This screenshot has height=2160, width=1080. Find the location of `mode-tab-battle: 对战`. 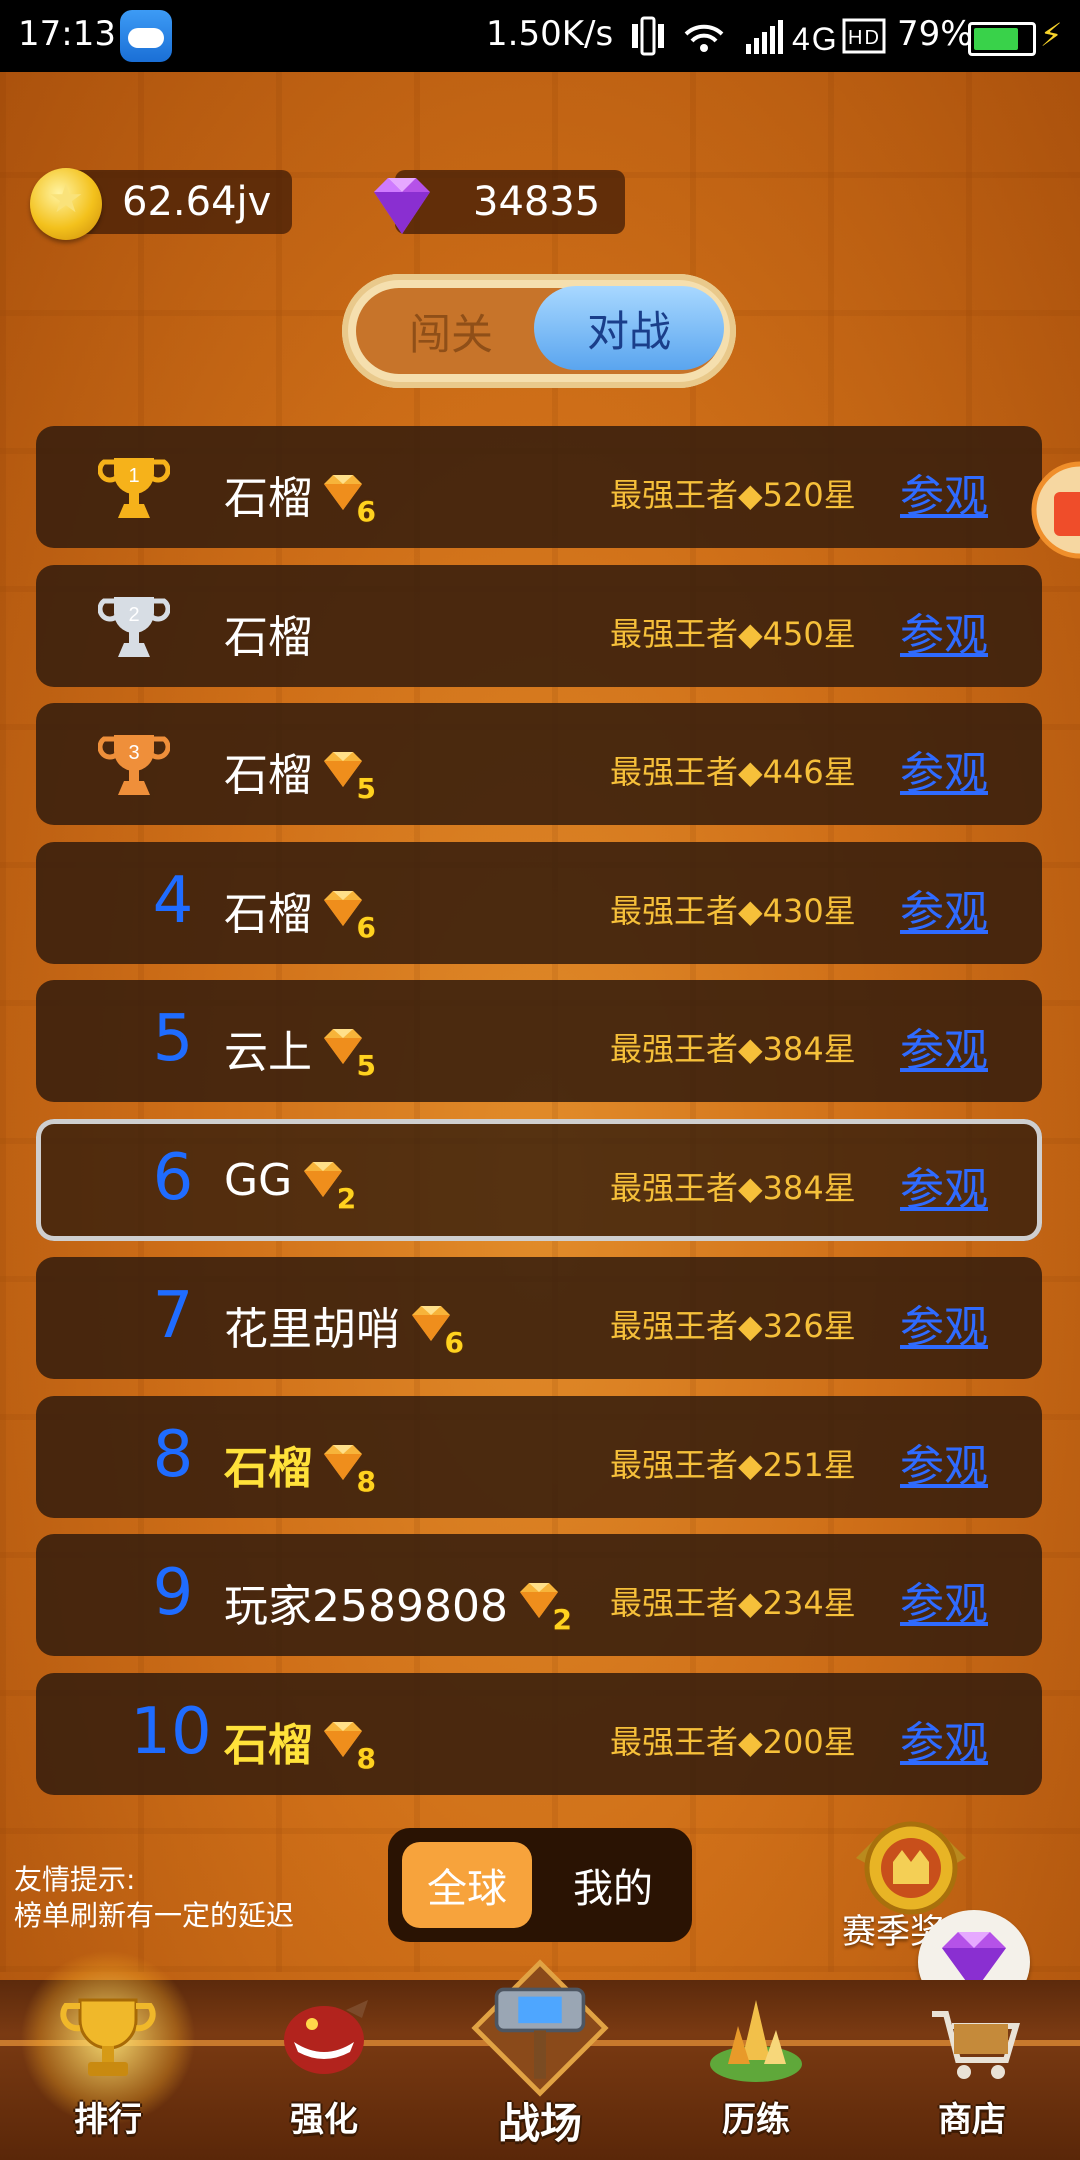

mode-tab-battle: 对战 is located at coordinates (629, 328).